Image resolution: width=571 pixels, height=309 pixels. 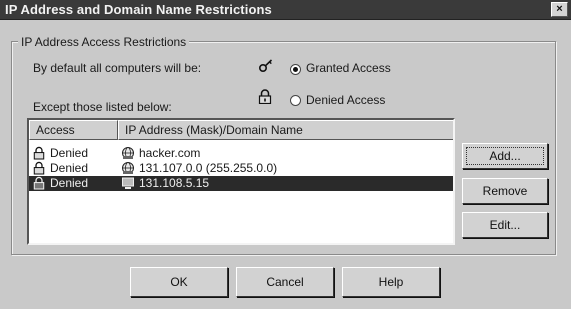 What do you see at coordinates (266, 66) in the screenshot?
I see `key-icon` at bounding box center [266, 66].